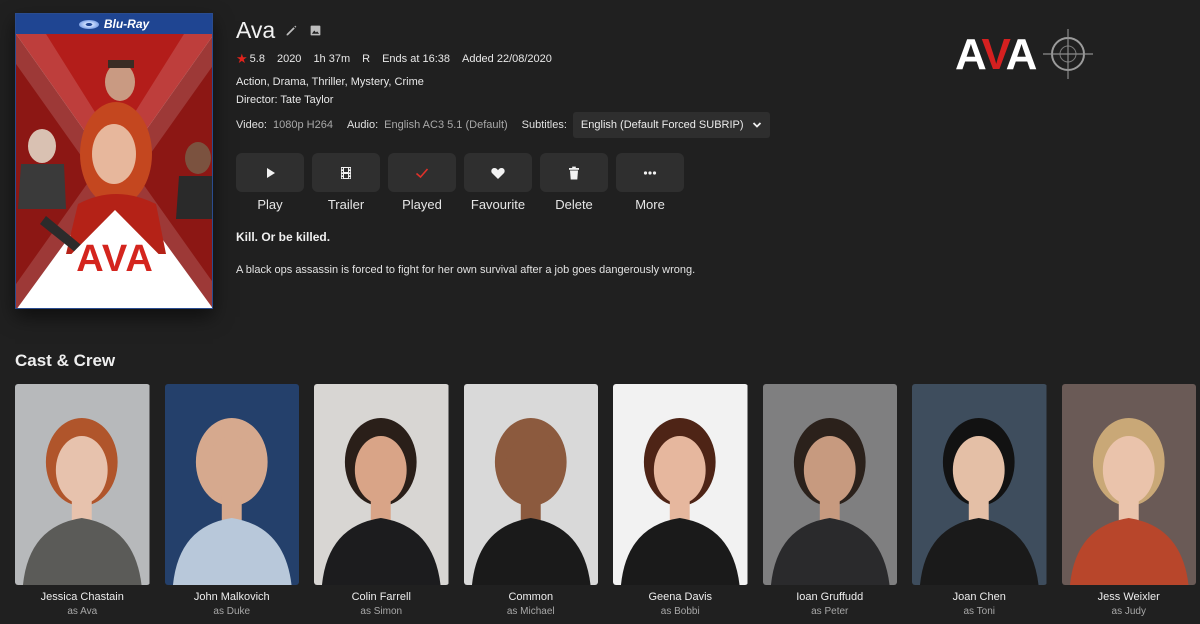  Describe the element at coordinates (506, 58) in the screenshot. I see `date-added: Added 22/08/2020` at that location.